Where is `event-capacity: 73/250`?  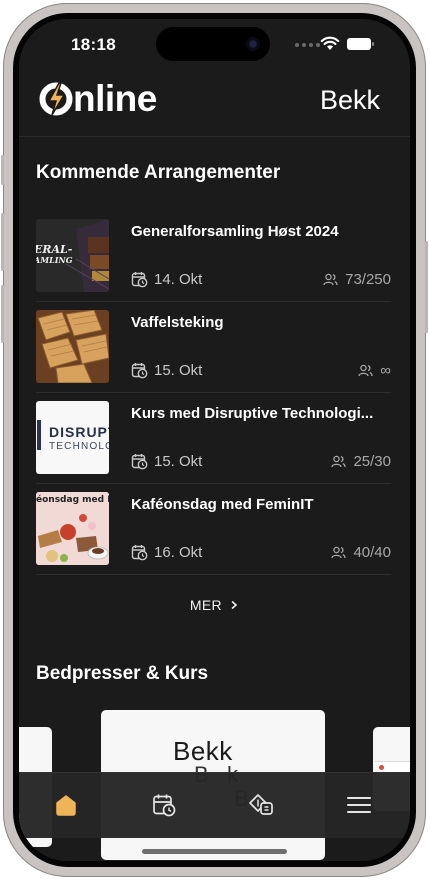 event-capacity: 73/250 is located at coordinates (357, 279).